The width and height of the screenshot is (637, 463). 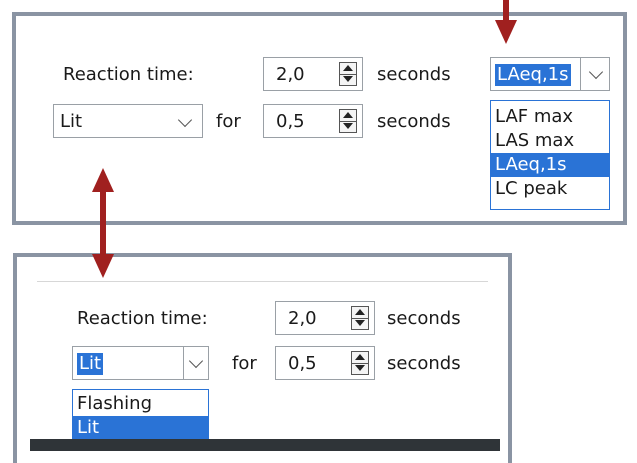 I want to click on dropdown-option-selected: LAeq,1s, so click(x=550, y=165).